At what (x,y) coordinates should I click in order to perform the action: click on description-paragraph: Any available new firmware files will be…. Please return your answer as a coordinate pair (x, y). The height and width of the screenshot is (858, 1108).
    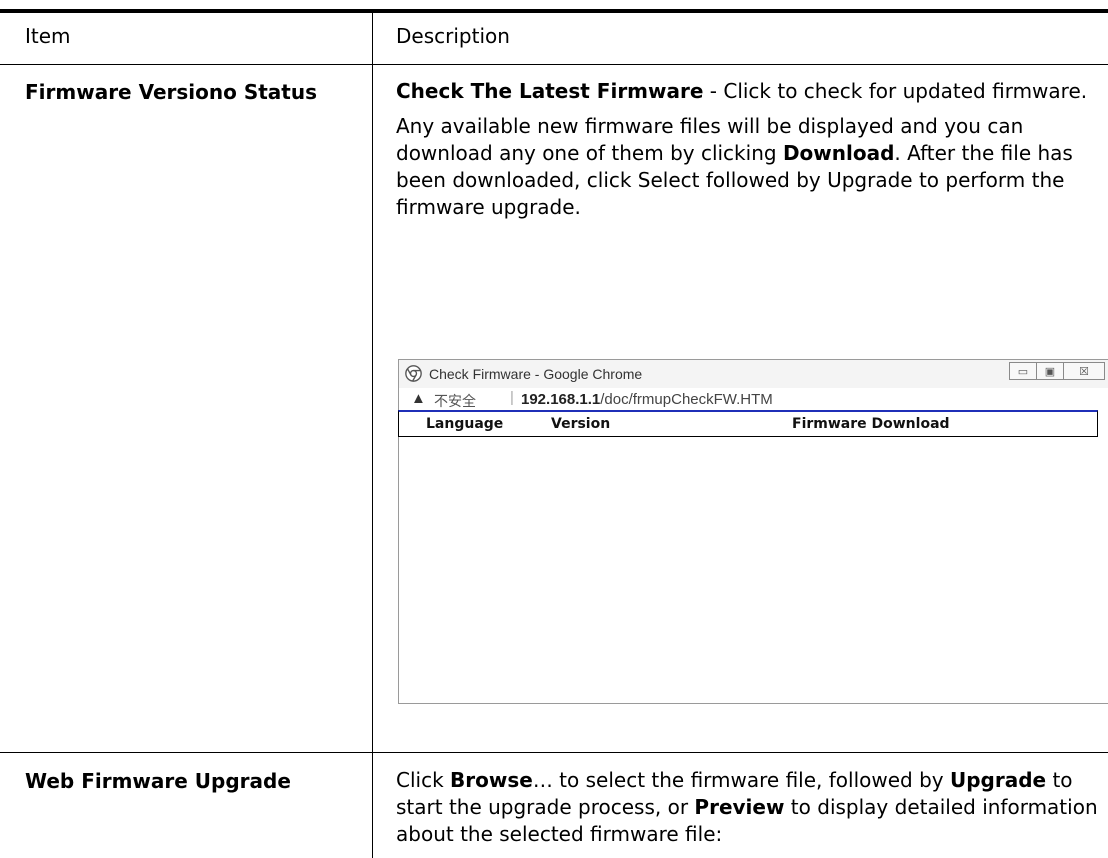
    Looking at the image, I should click on (734, 166).